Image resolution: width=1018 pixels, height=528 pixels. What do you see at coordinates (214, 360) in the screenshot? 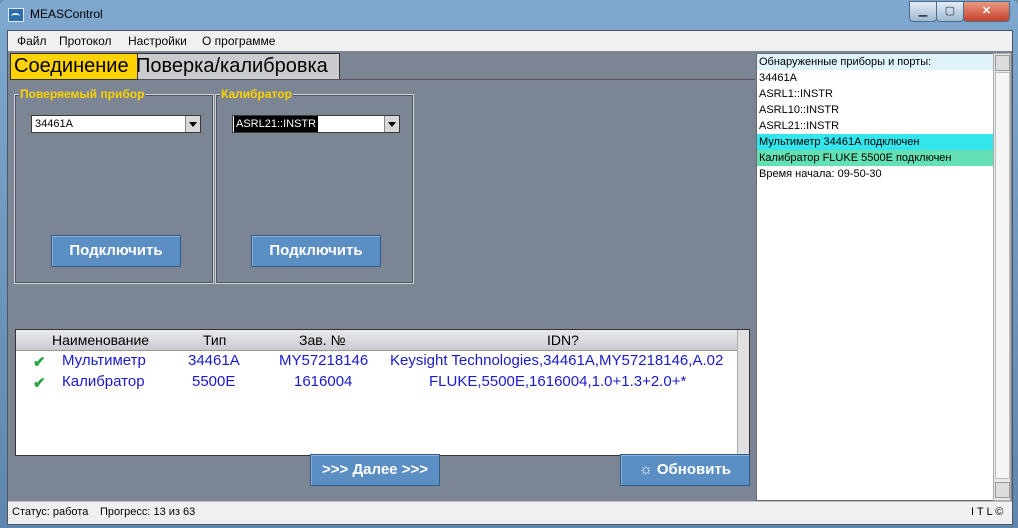
I see `row-type: 34461A` at bounding box center [214, 360].